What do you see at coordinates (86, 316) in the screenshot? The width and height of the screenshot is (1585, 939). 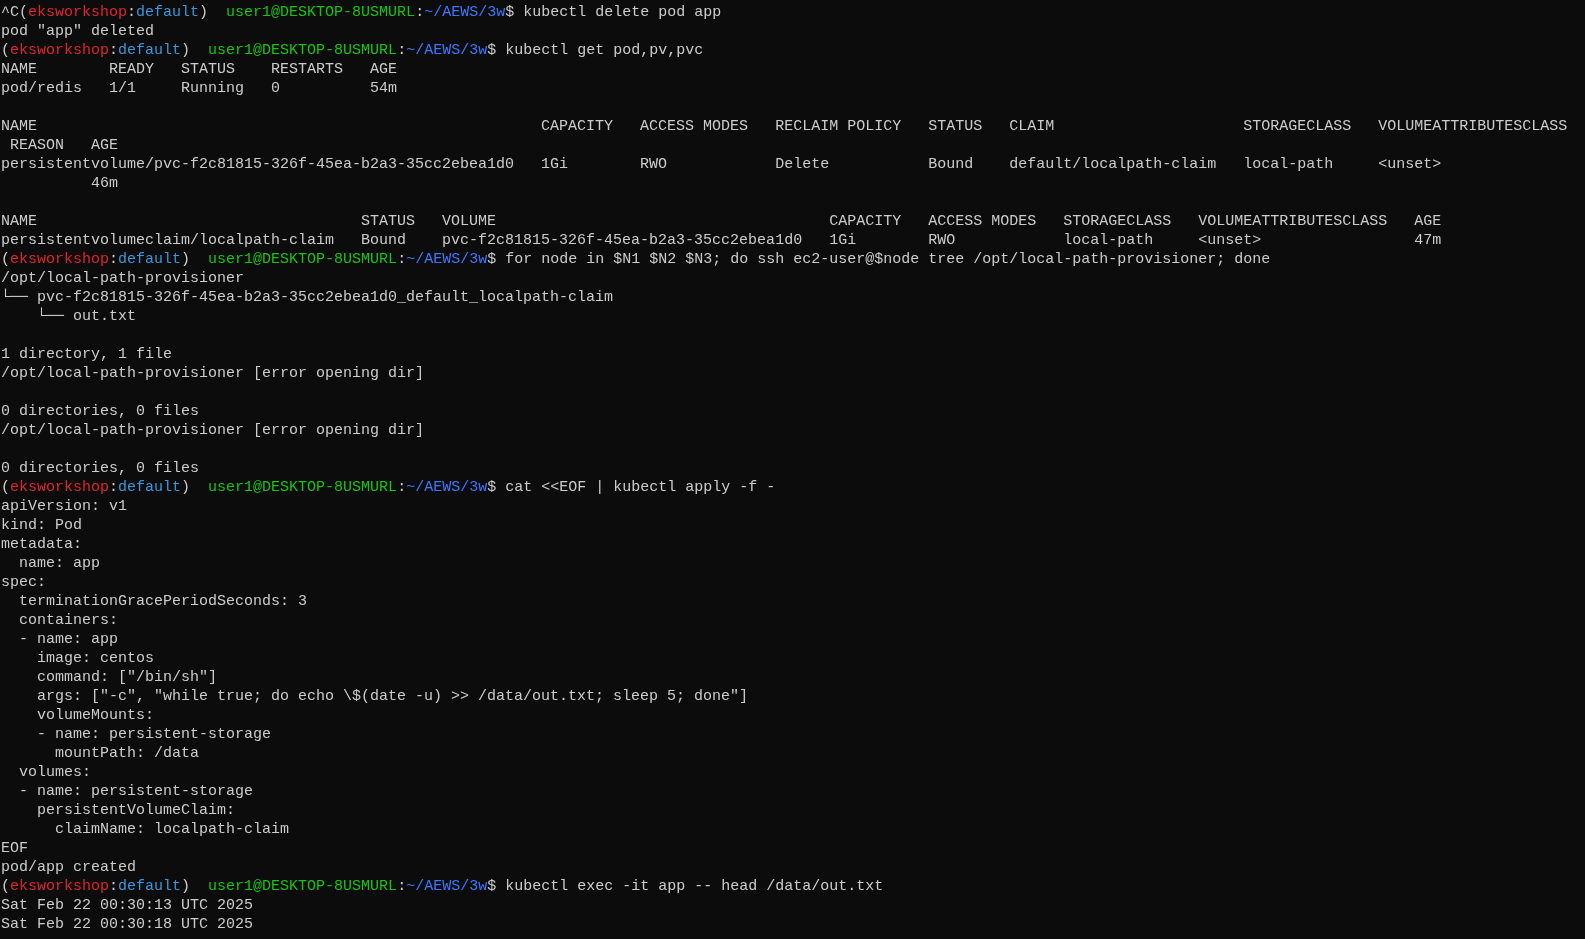 I see `output-line: └── out.txt` at bounding box center [86, 316].